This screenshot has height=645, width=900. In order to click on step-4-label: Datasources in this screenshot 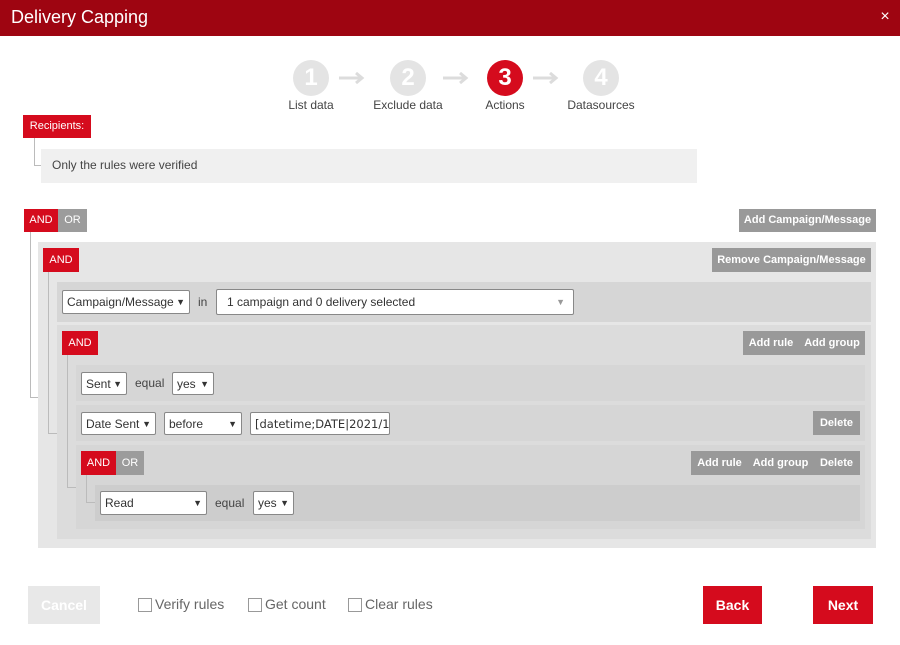, I will do `click(601, 105)`.